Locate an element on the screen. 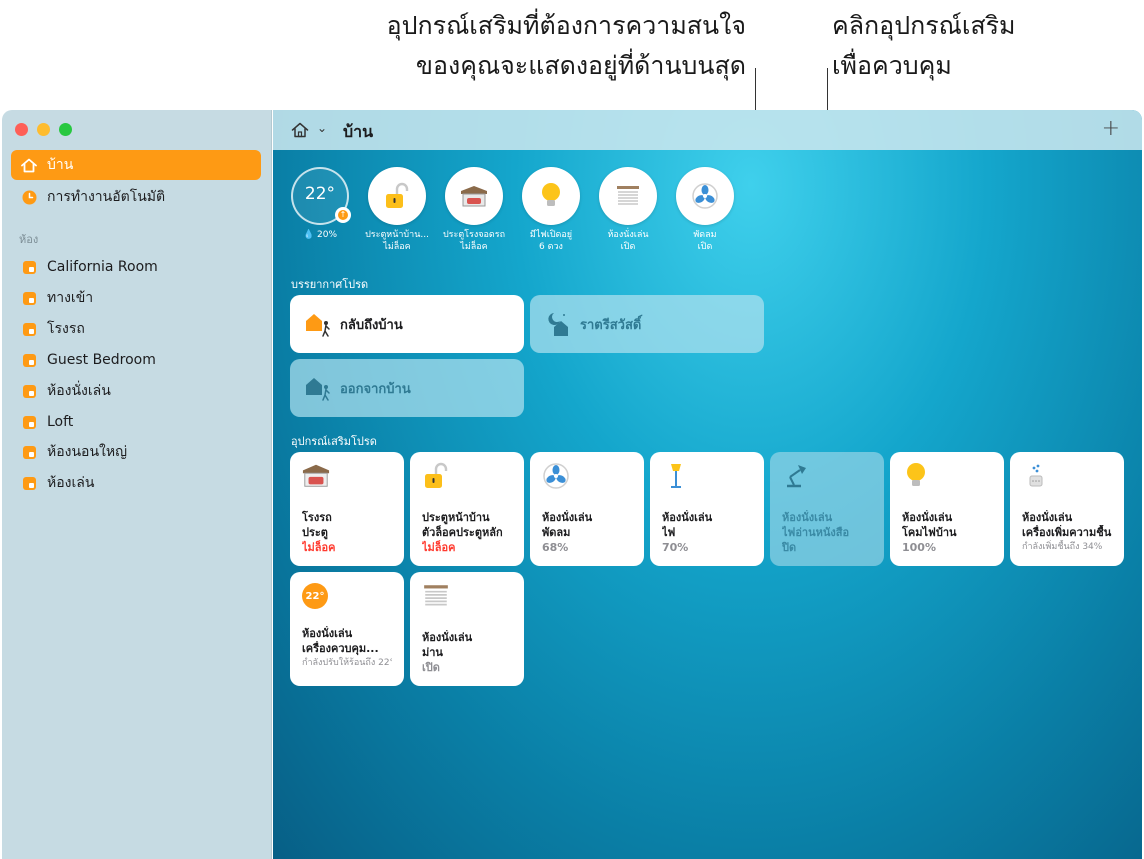 The width and height of the screenshot is (1144, 859). fan-icon is located at coordinates (705, 196).